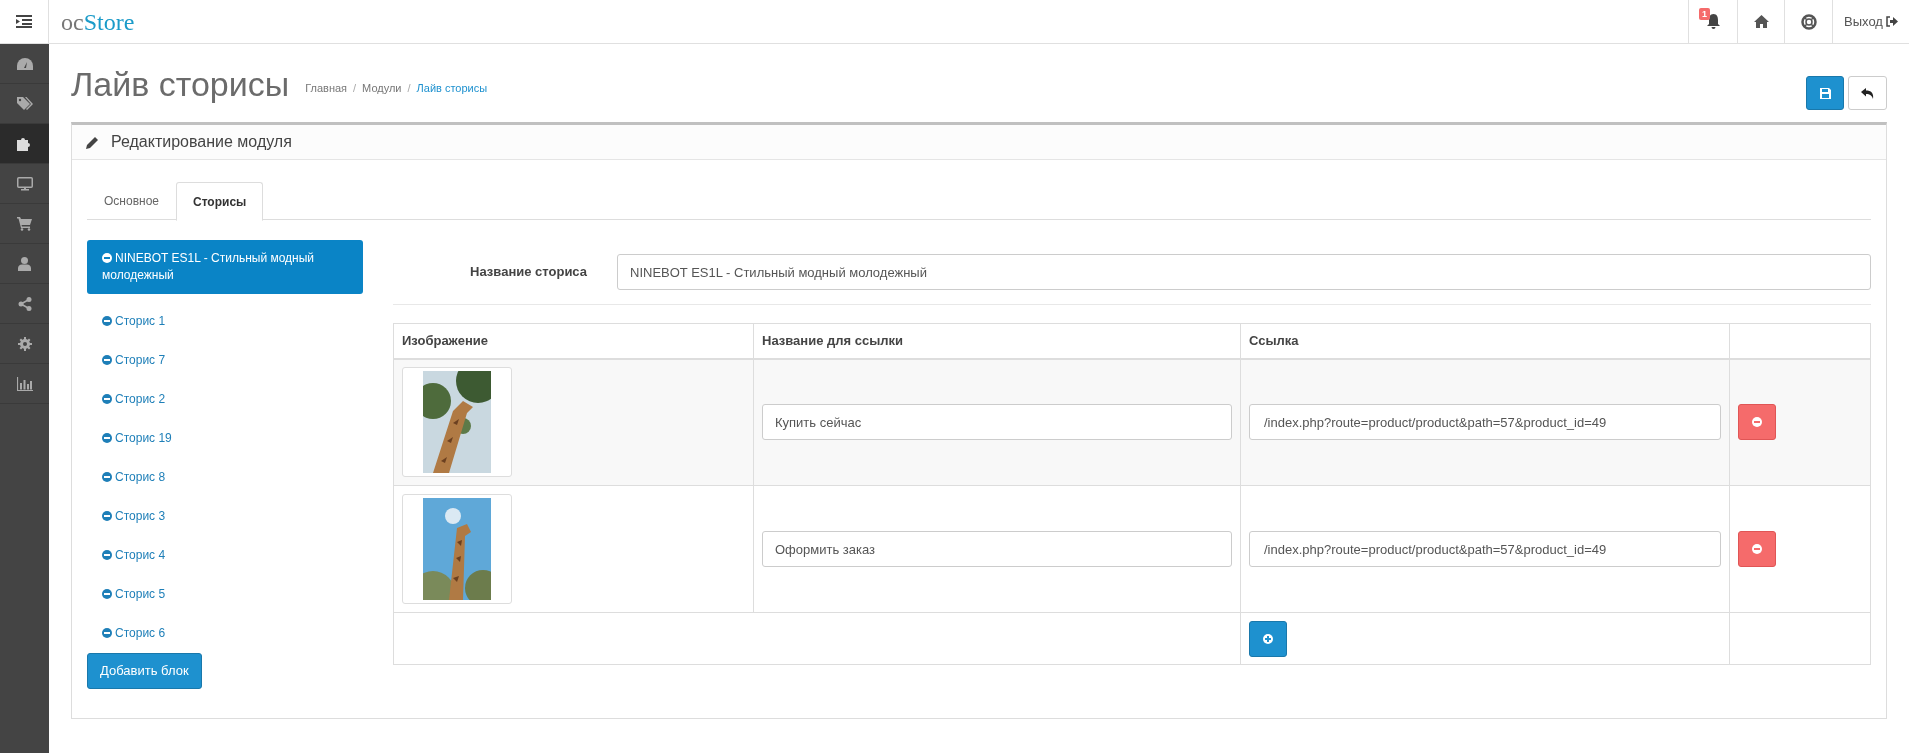 Image resolution: width=1909 pixels, height=753 pixels. What do you see at coordinates (92, 142) in the screenshot?
I see `pencil-icon` at bounding box center [92, 142].